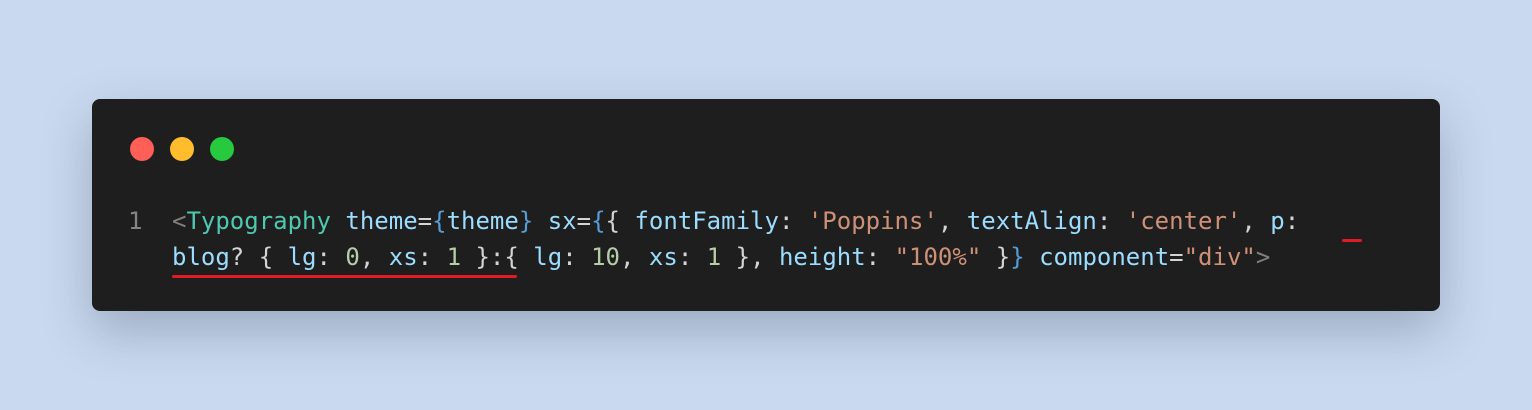  Describe the element at coordinates (605, 257) in the screenshot. I see `code-token: 10` at that location.